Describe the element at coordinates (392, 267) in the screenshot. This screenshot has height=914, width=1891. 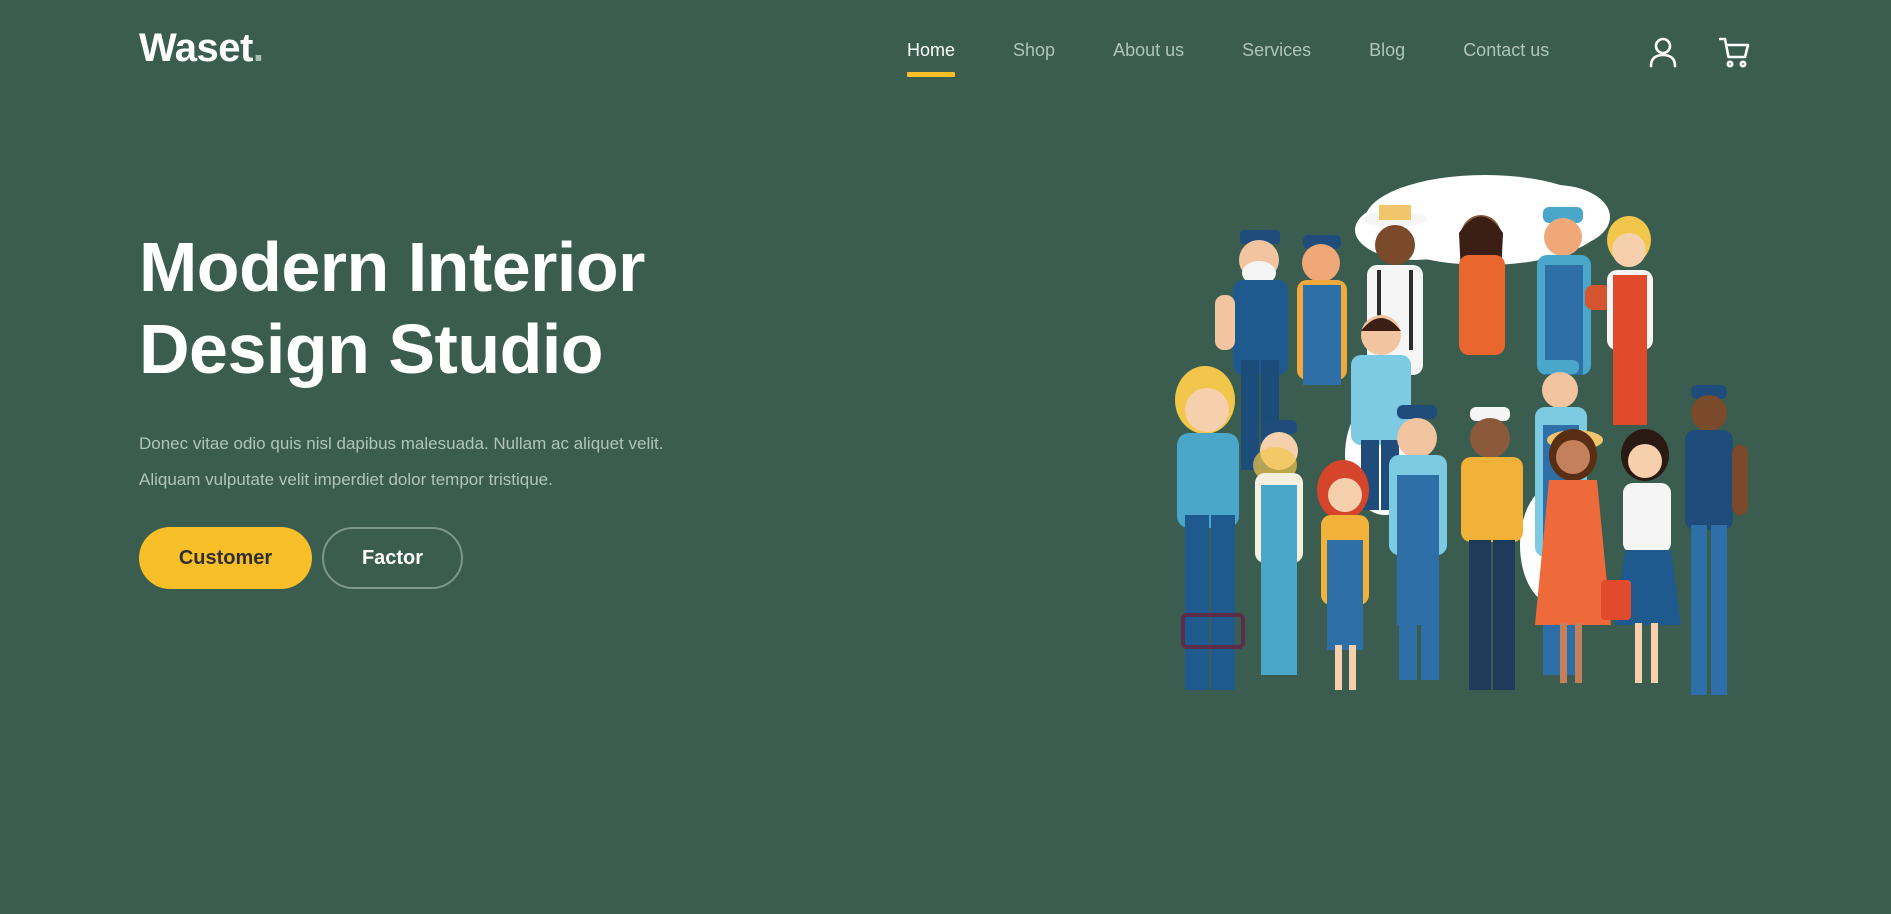
I see `hero-title-line-1: Modern Interior` at that location.